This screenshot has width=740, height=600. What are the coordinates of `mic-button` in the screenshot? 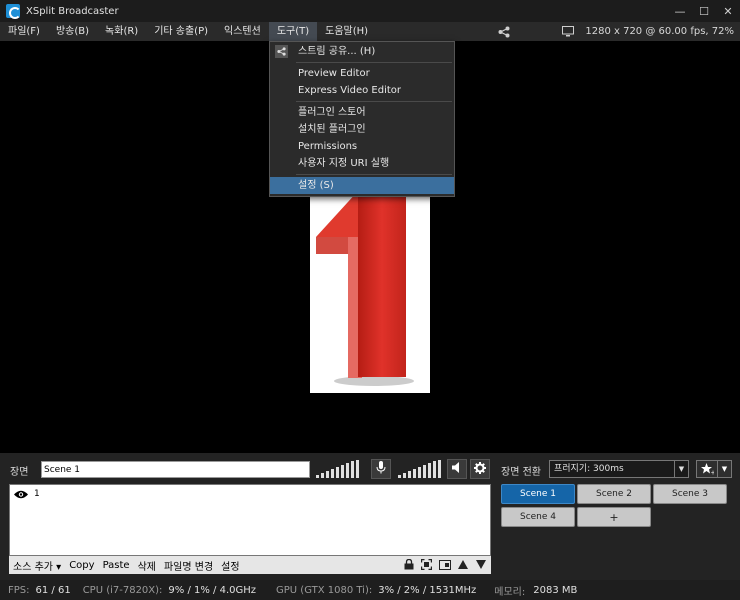 It's located at (381, 469).